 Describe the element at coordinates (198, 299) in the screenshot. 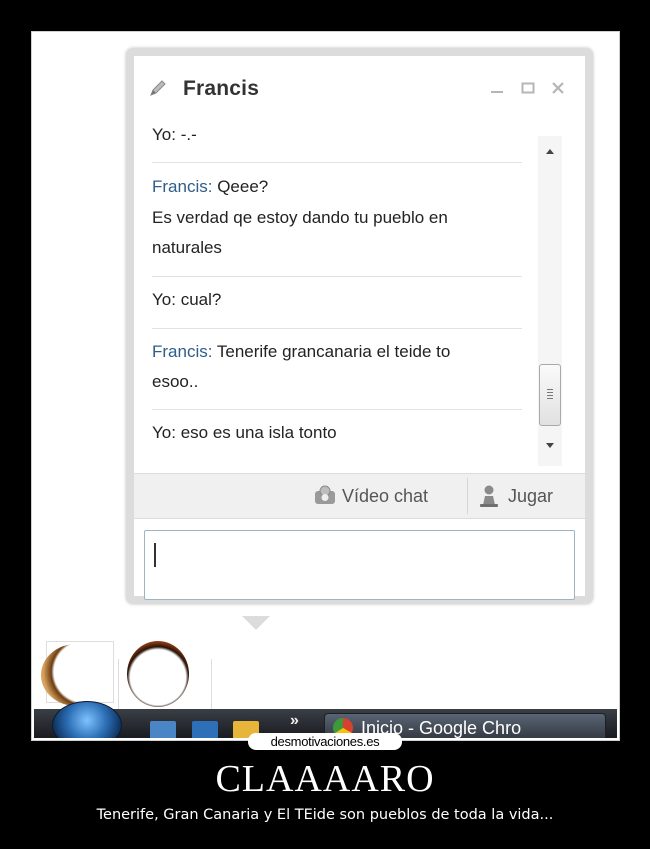

I see `message-text: cual?` at that location.